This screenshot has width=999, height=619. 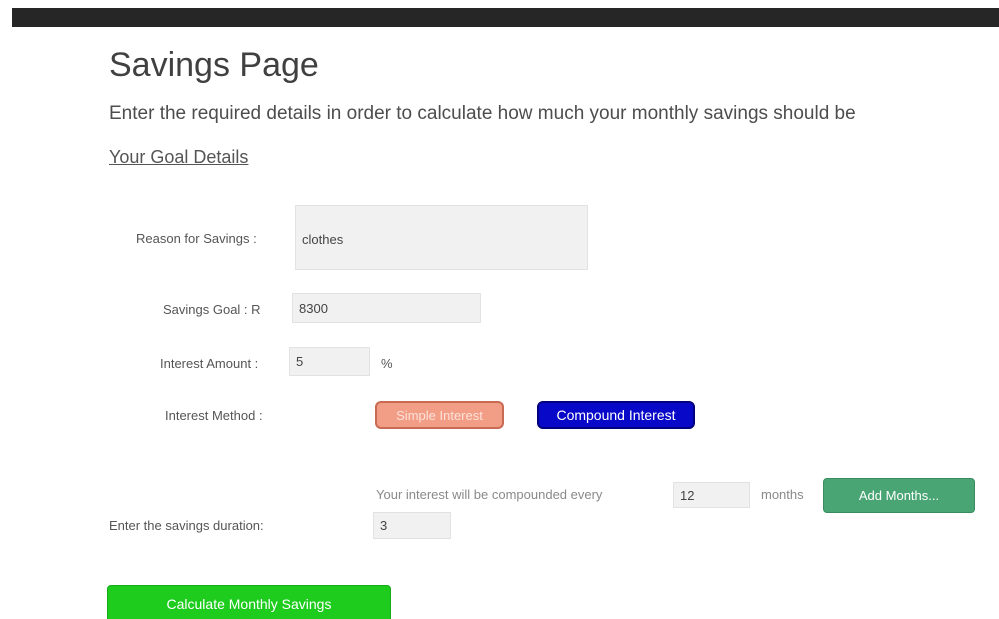 I want to click on reason-input: clothes, so click(x=441, y=237).